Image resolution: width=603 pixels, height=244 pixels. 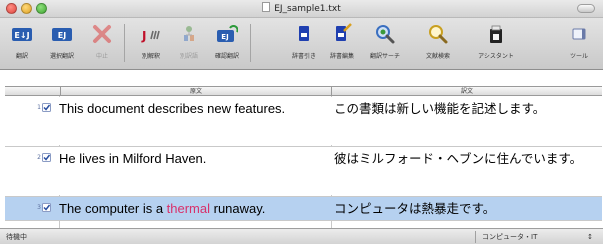 I want to click on translation-search-button: 翻訳サーチ, so click(x=385, y=44).